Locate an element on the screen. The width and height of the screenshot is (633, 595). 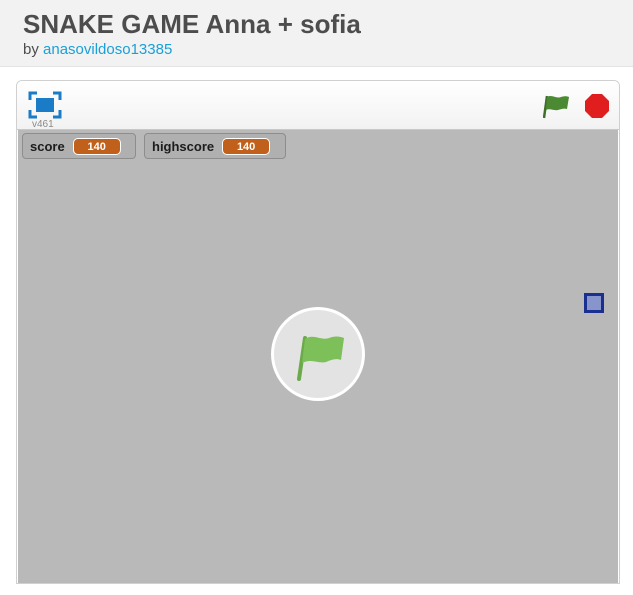
project-title: SNAKE GAME Anna + sofia is located at coordinates (192, 24).